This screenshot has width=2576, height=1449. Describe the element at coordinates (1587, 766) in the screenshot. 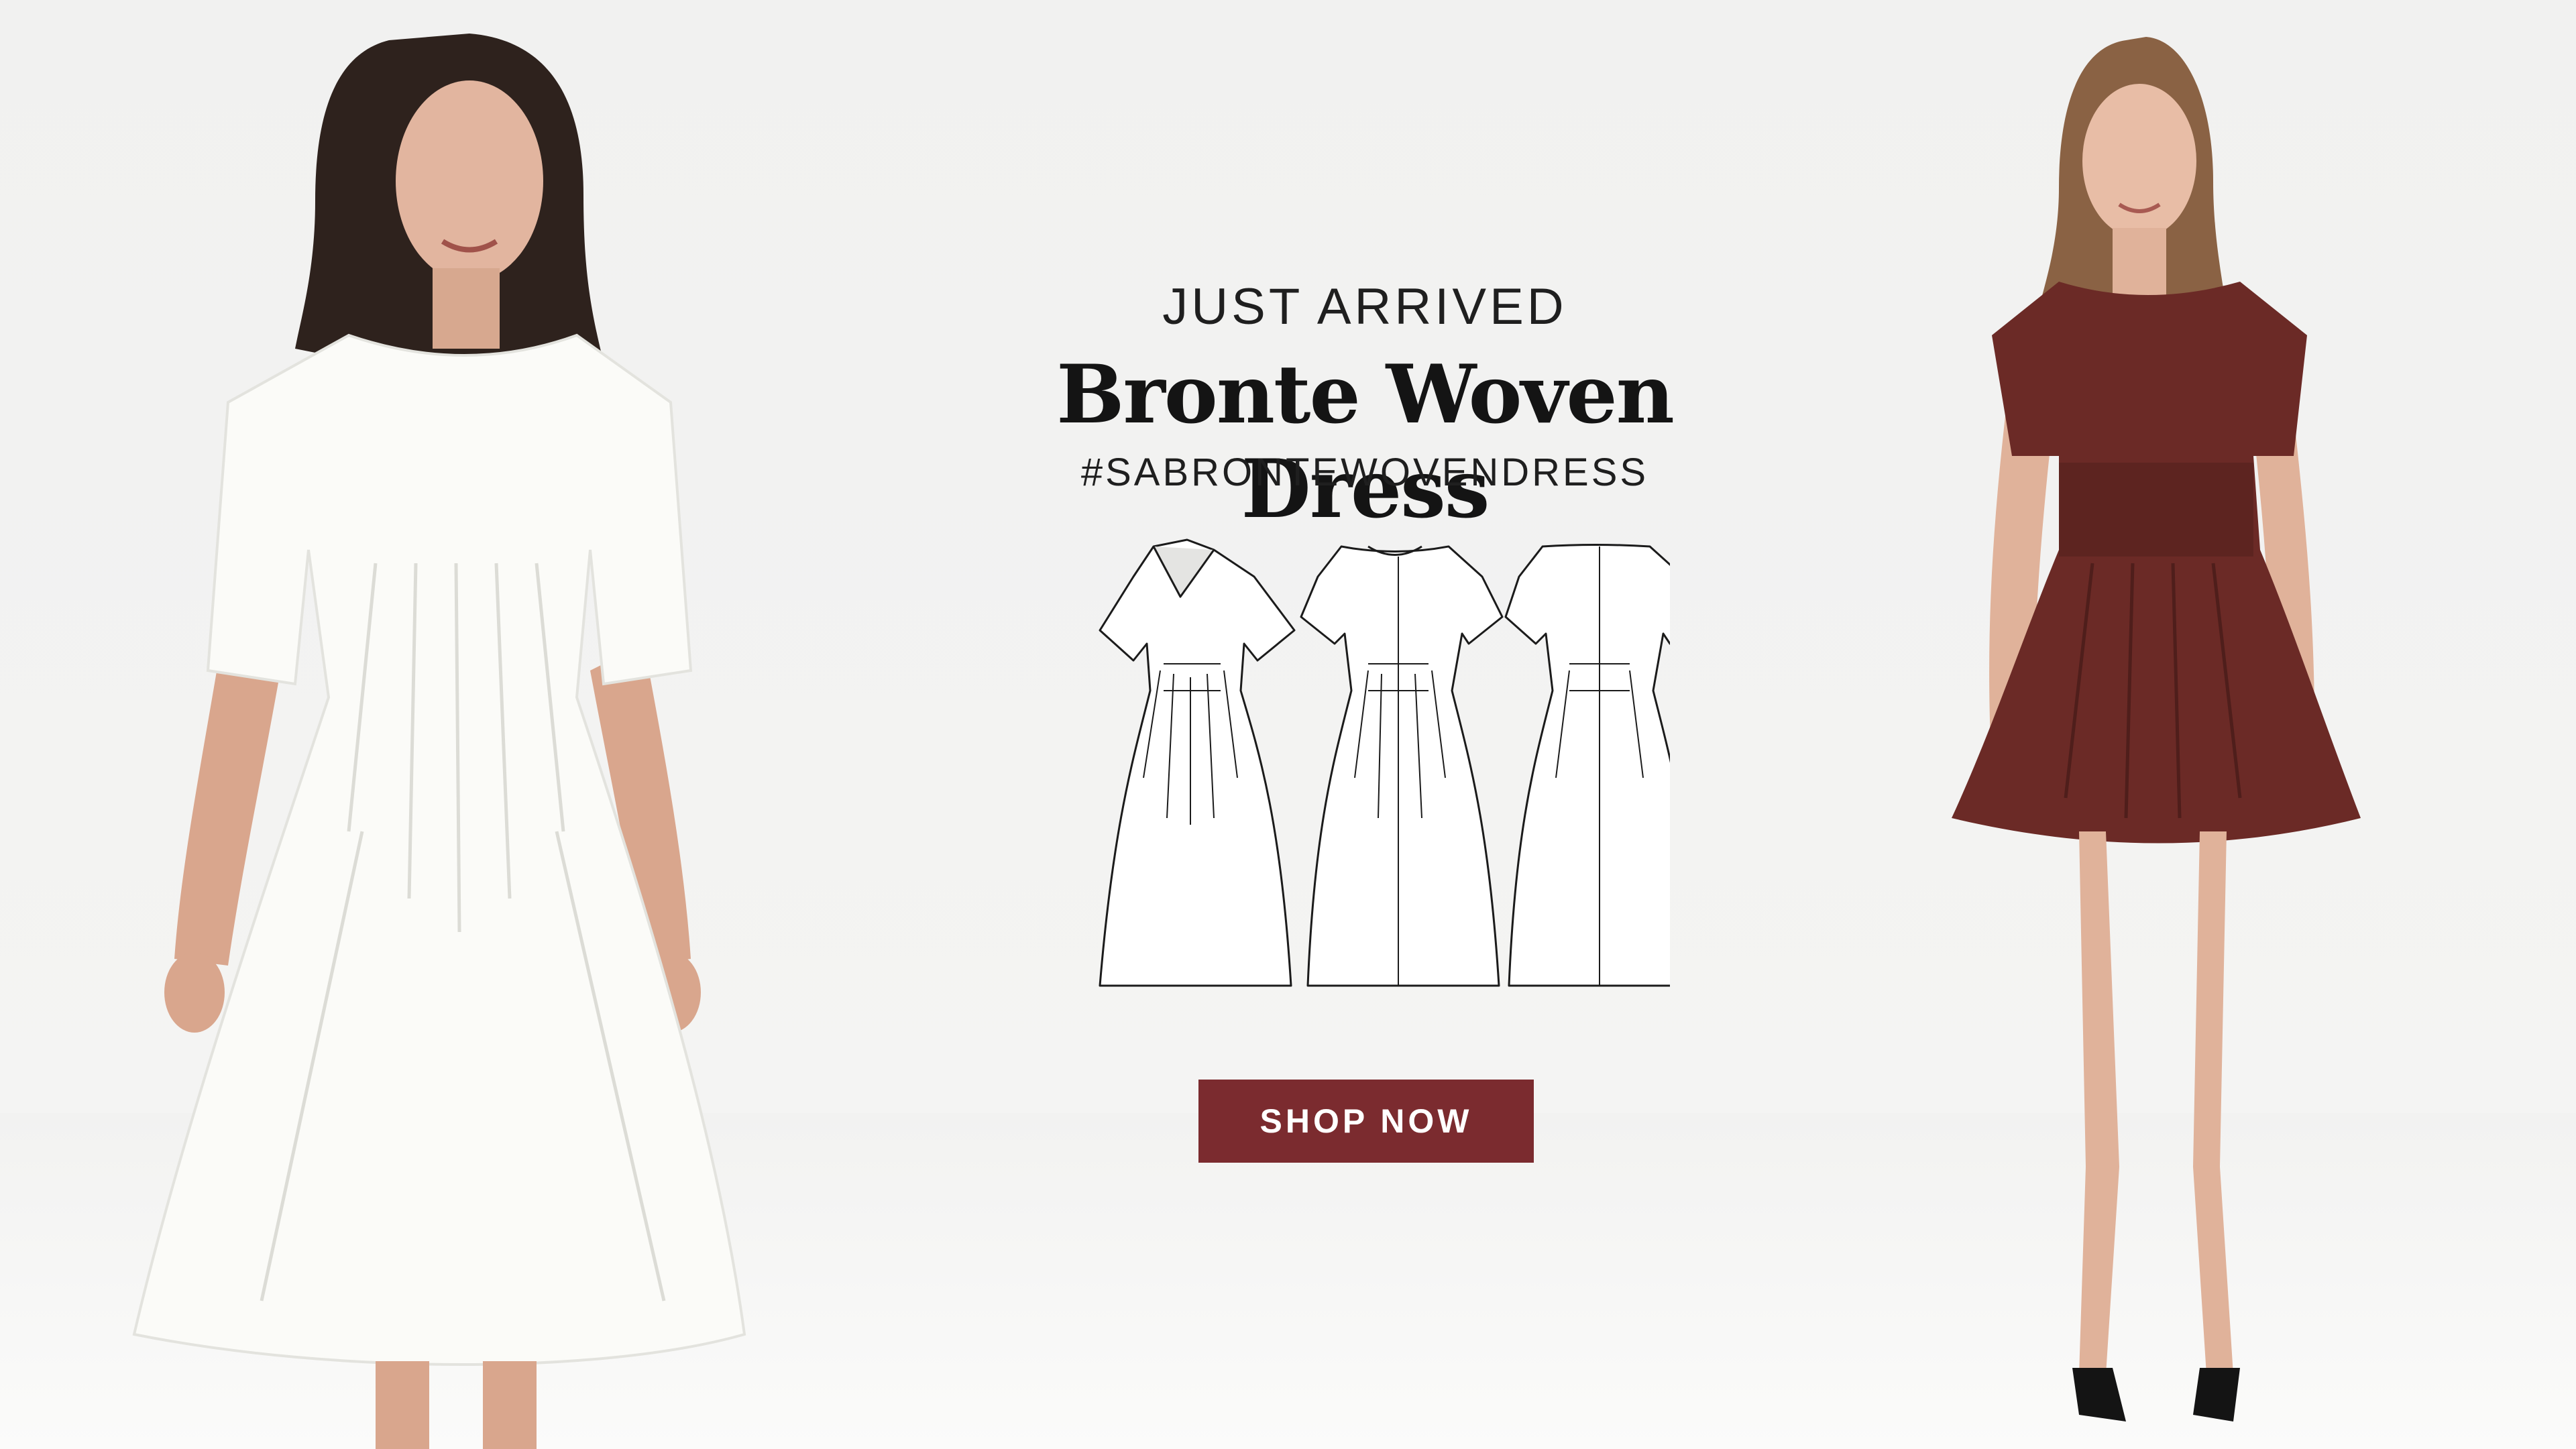

I see `dress-back-sketch` at that location.